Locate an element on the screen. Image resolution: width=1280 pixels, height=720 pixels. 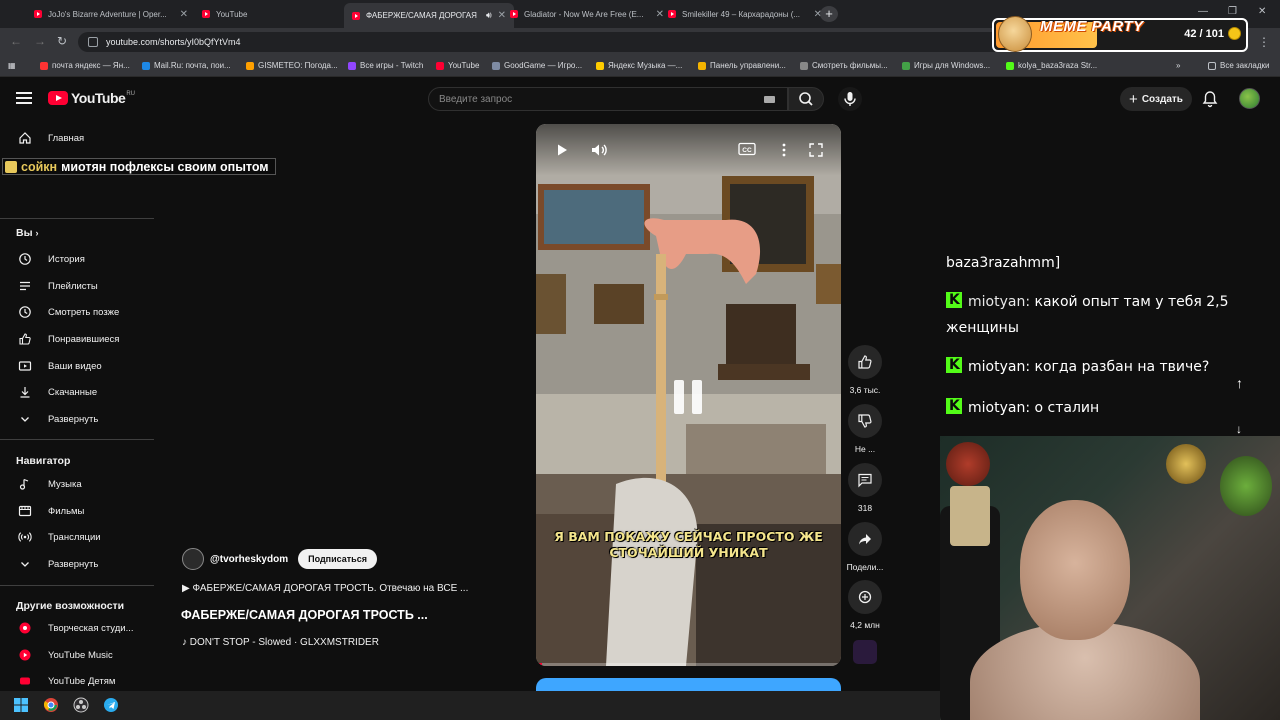
next-short-preview is located at coordinates (688, 685).